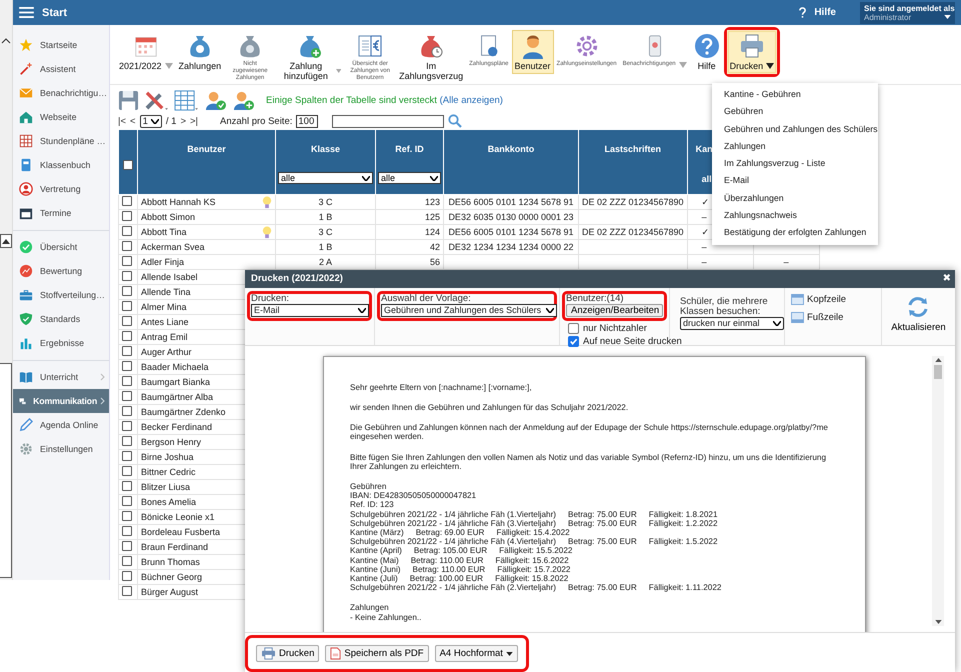 Image resolution: width=961 pixels, height=672 pixels. Describe the element at coordinates (533, 52) in the screenshot. I see `toolbar-button: Benutzer` at that location.